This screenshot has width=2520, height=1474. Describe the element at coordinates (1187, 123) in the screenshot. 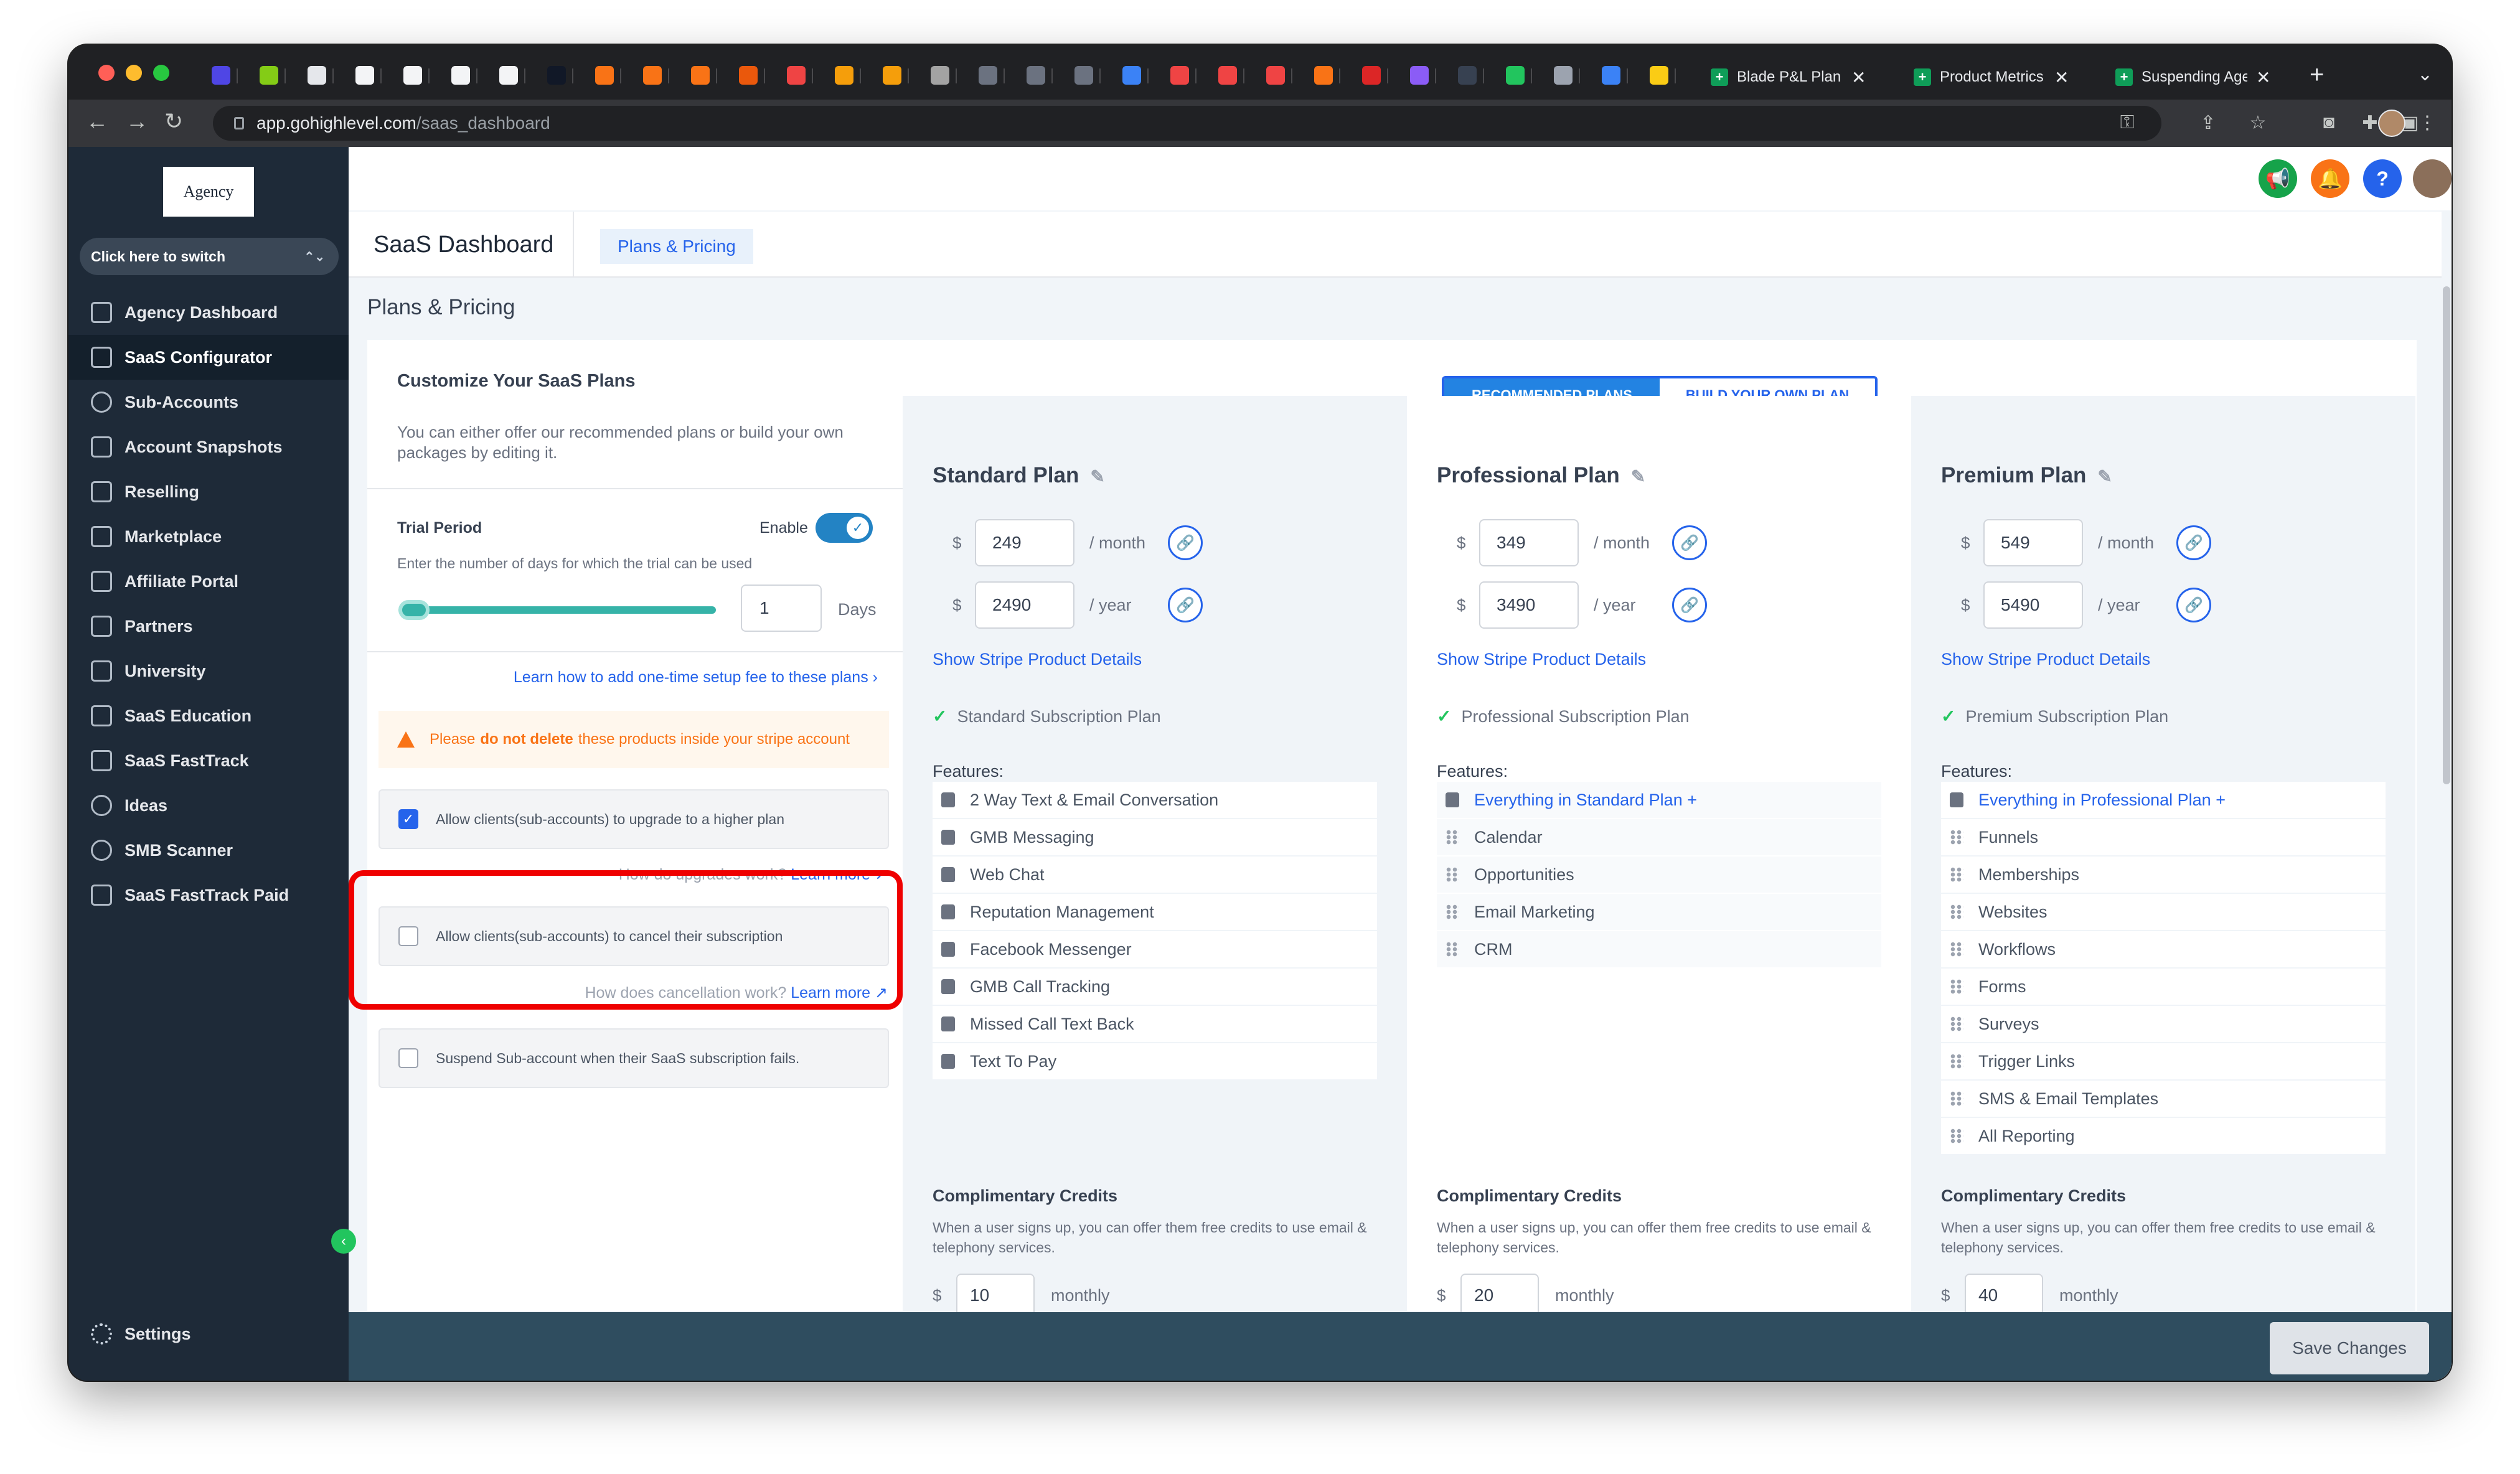

I see `address-bar: app.gohighlevel.com/saas_dashboard` at that location.